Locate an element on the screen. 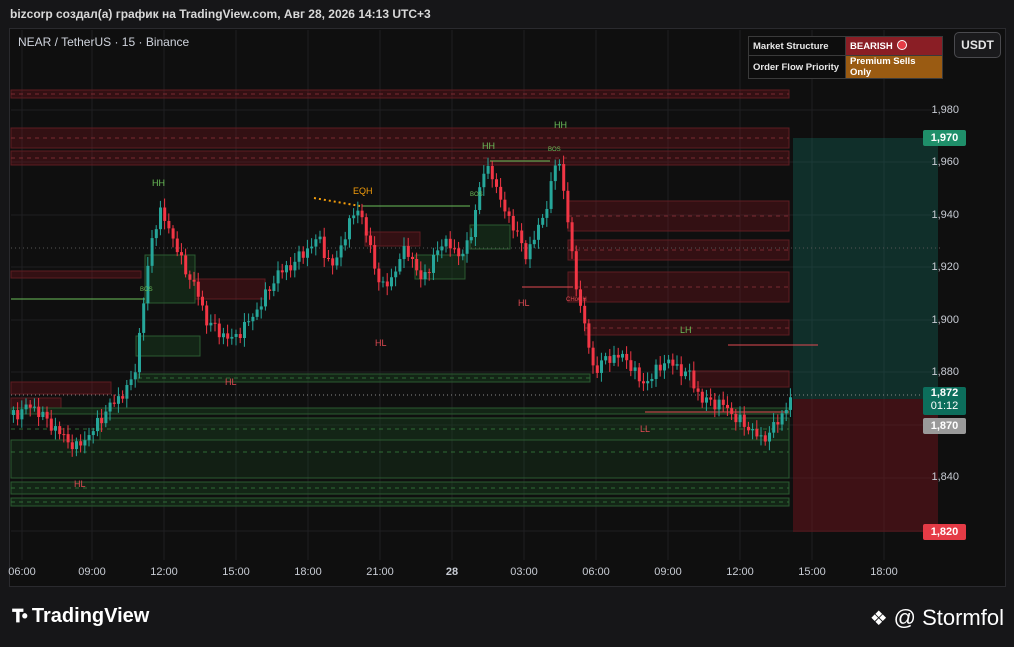 Image resolution: width=1014 pixels, height=647 pixels. author-credit: ❖ @ Stormfol is located at coordinates (937, 618).